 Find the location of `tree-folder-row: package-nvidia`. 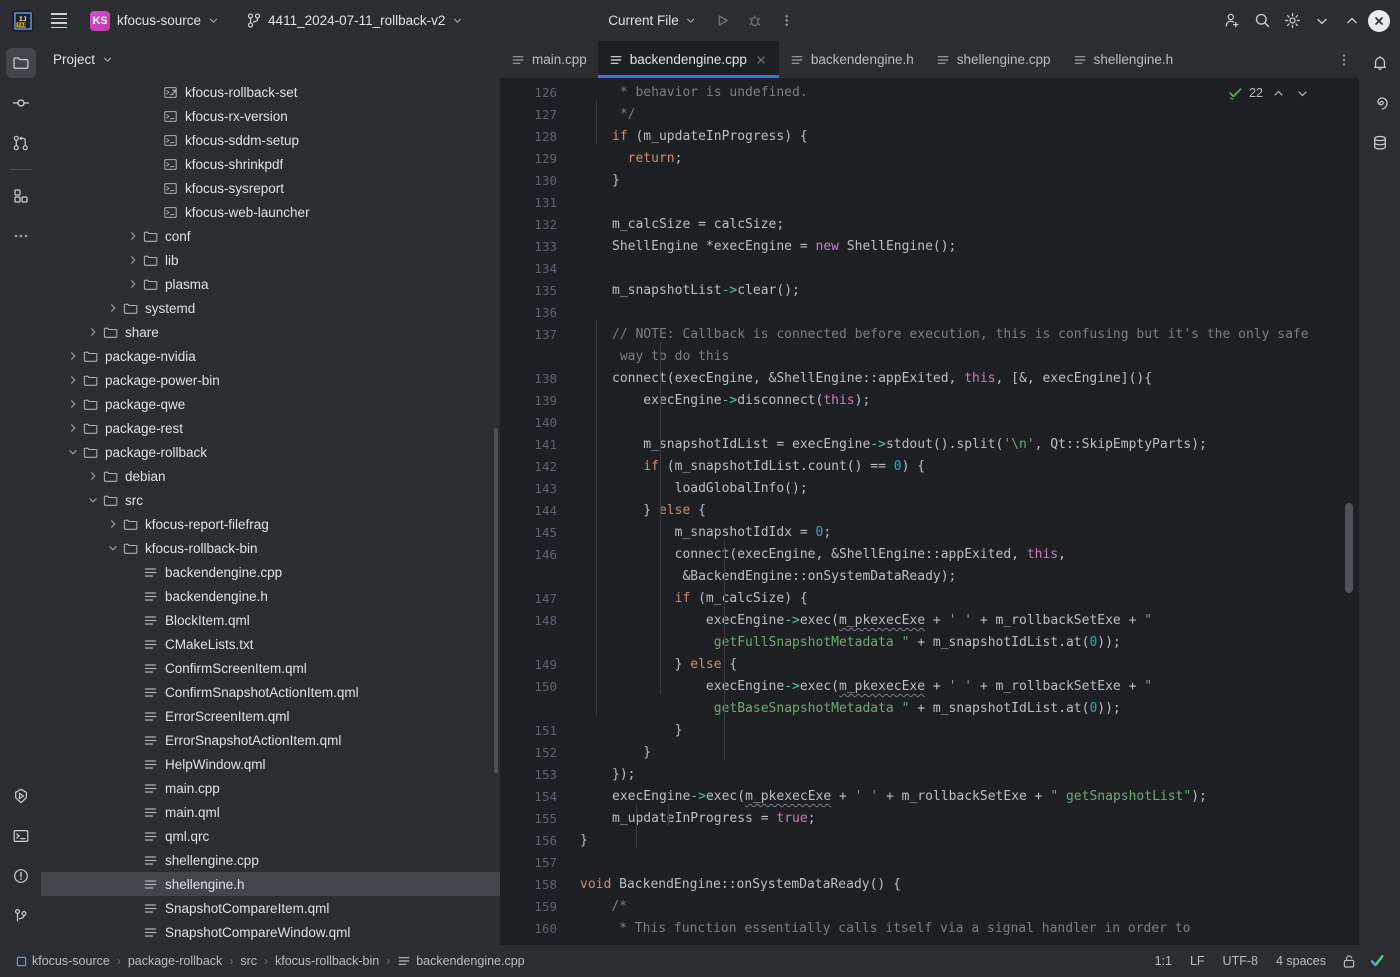

tree-folder-row: package-nvidia is located at coordinates (270, 356).